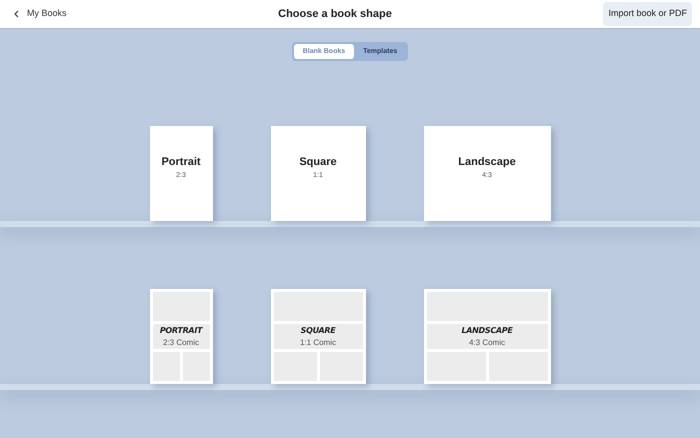 This screenshot has width=700, height=438. Describe the element at coordinates (335, 14) in the screenshot. I see `page-title: Choose a book shape` at that location.